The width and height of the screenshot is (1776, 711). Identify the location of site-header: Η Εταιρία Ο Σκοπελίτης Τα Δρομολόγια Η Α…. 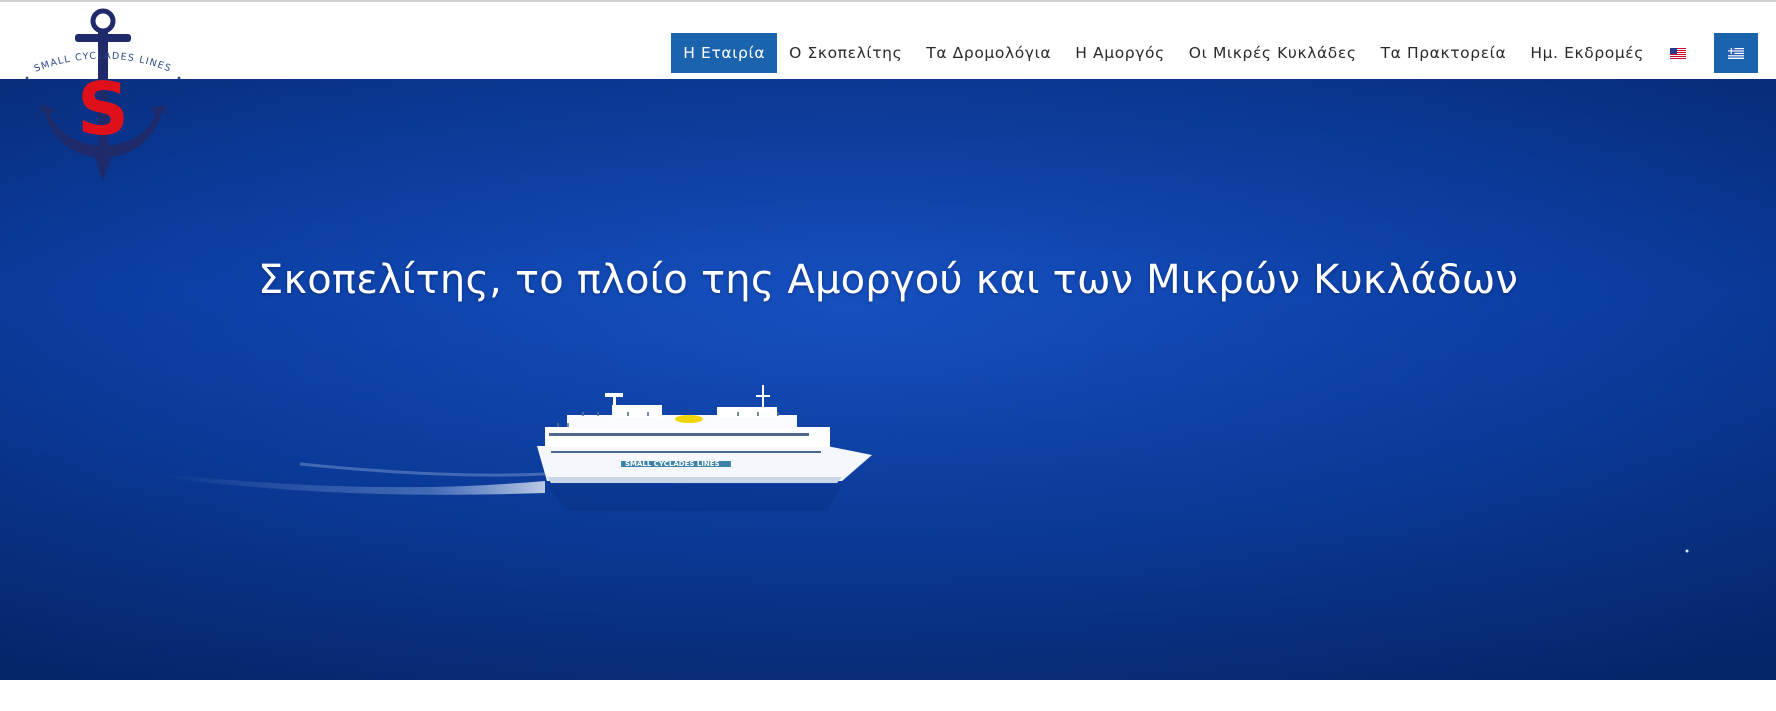
(888, 40).